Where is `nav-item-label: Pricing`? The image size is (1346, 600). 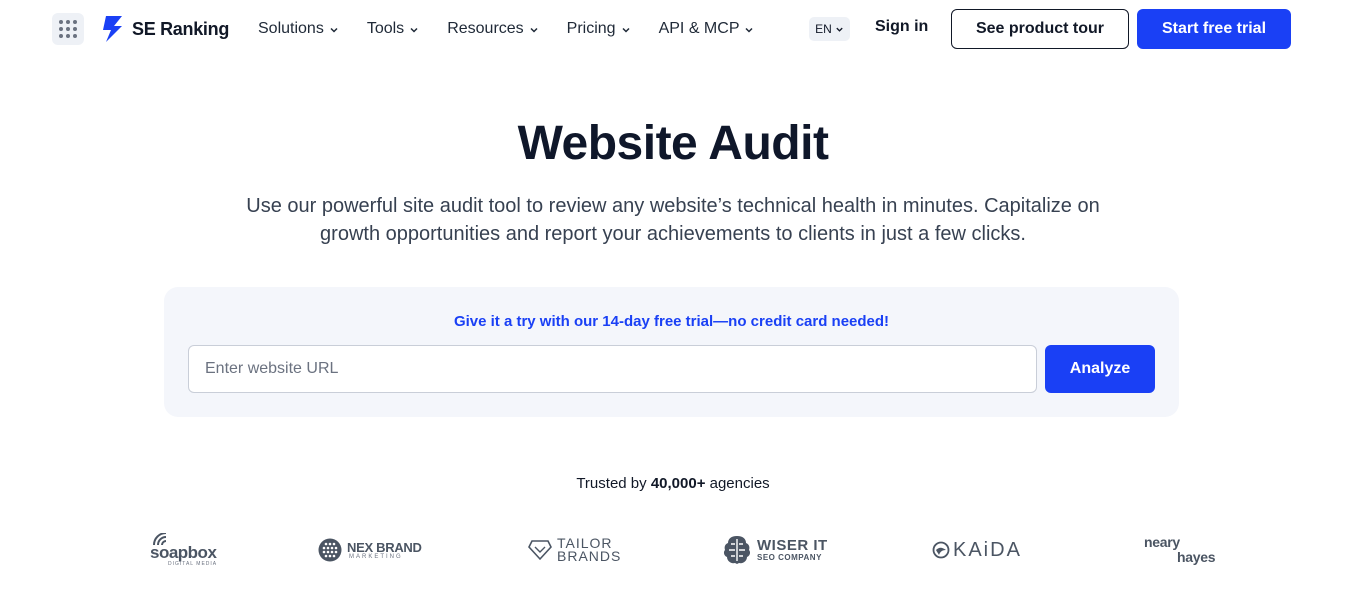 nav-item-label: Pricing is located at coordinates (591, 28).